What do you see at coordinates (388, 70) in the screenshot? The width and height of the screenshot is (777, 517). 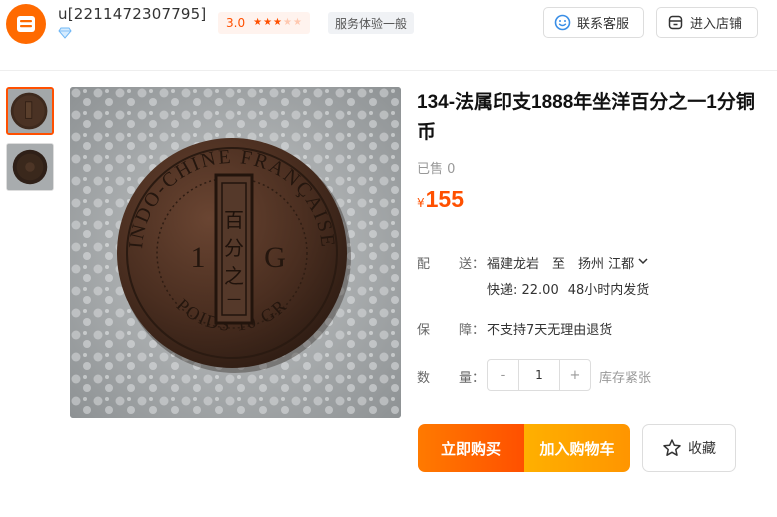 I see `header-divider` at bounding box center [388, 70].